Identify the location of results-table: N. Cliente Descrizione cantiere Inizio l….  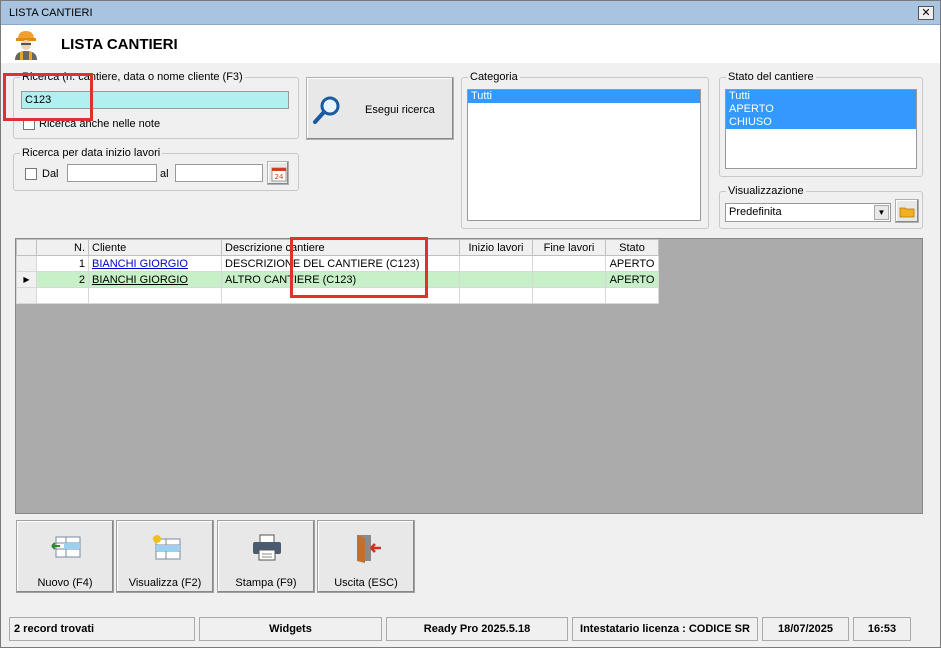
(337, 271).